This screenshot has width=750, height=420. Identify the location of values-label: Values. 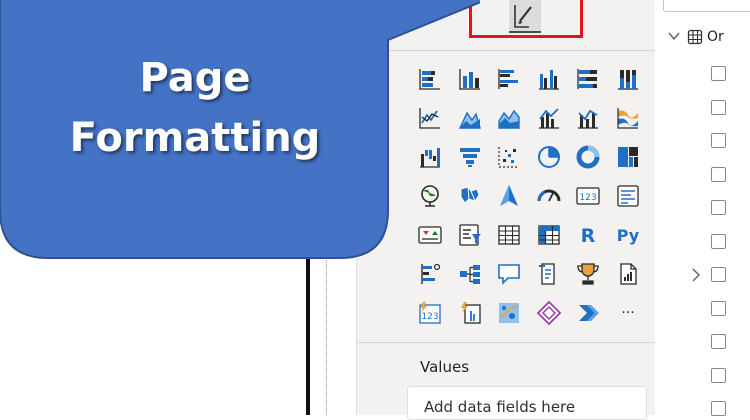
(445, 367).